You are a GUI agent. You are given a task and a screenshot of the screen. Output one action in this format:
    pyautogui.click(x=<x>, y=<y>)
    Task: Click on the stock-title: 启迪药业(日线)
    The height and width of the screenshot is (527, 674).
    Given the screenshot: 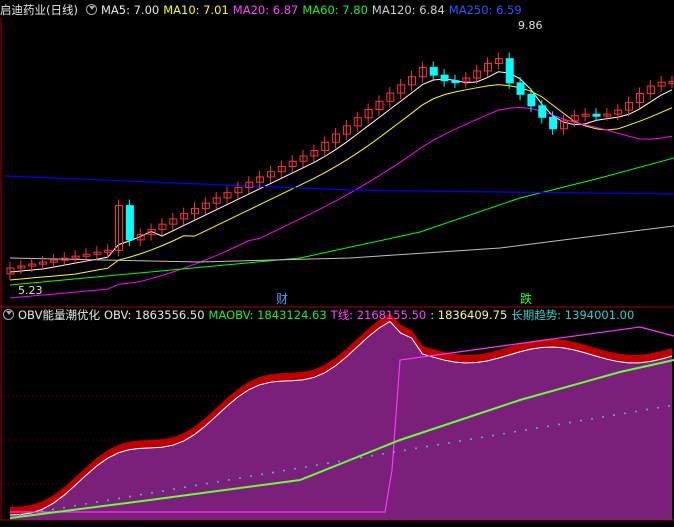 What is the action you would take?
    pyautogui.click(x=39, y=10)
    